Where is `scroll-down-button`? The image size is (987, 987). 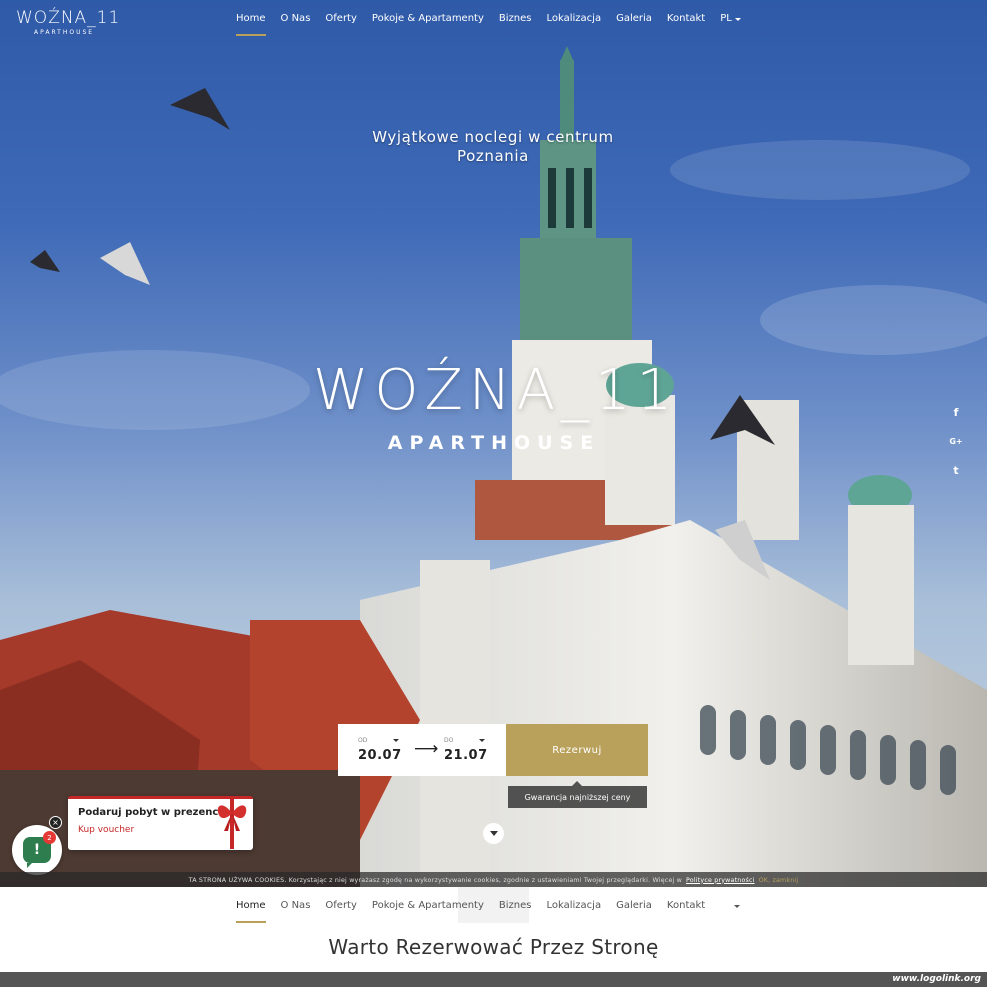
scroll-down-button is located at coordinates (493, 833).